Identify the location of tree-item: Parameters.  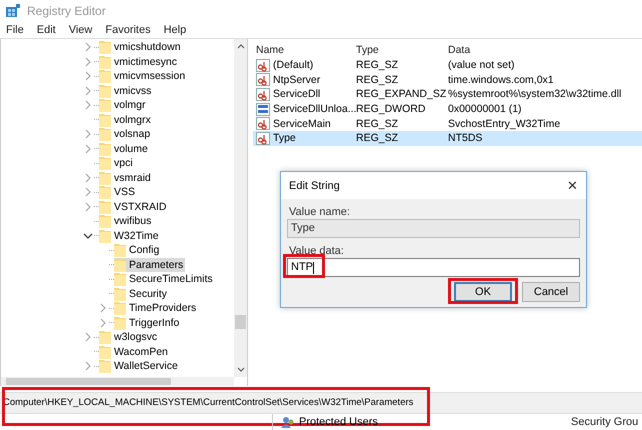
(150, 265).